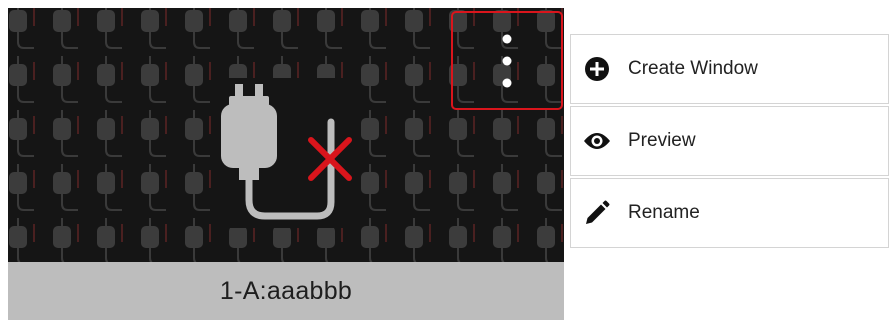 Image resolution: width=889 pixels, height=320 pixels. I want to click on menu-item-label: Rename, so click(664, 212).